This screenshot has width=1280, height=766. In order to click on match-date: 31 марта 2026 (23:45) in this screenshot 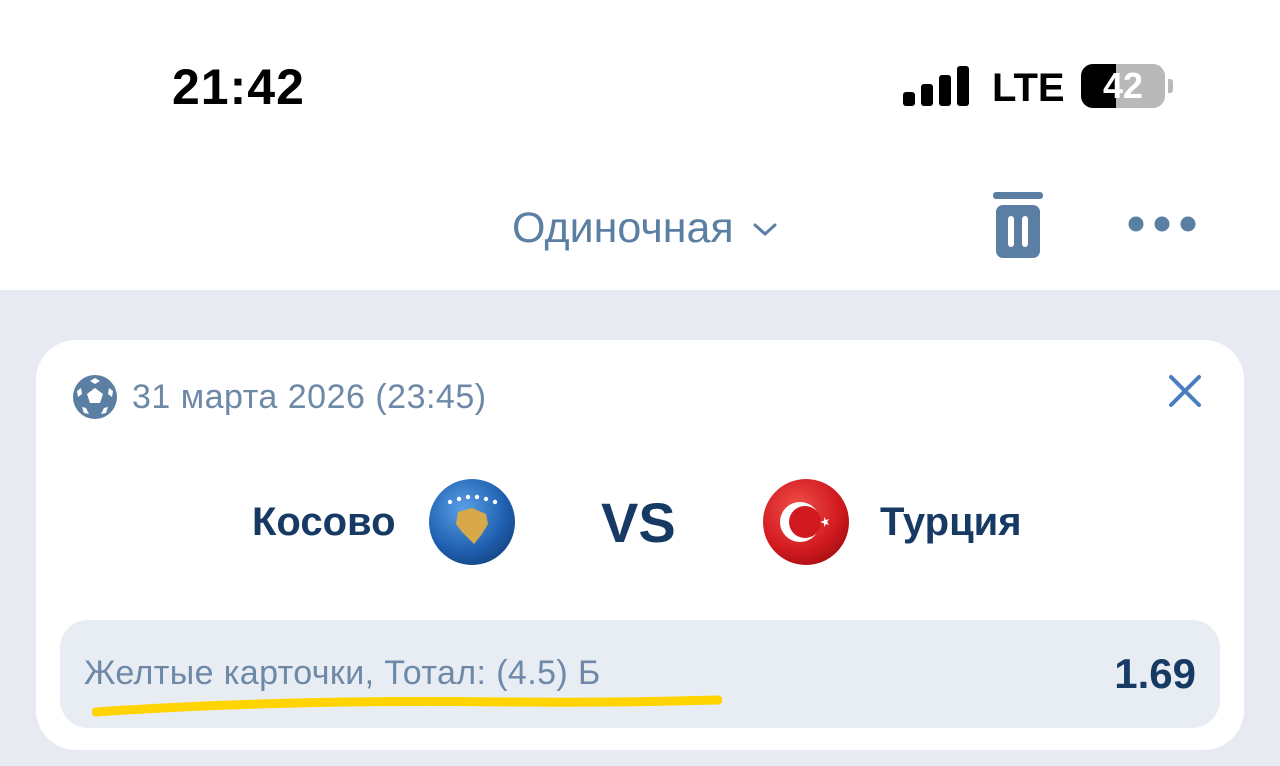, I will do `click(309, 396)`.